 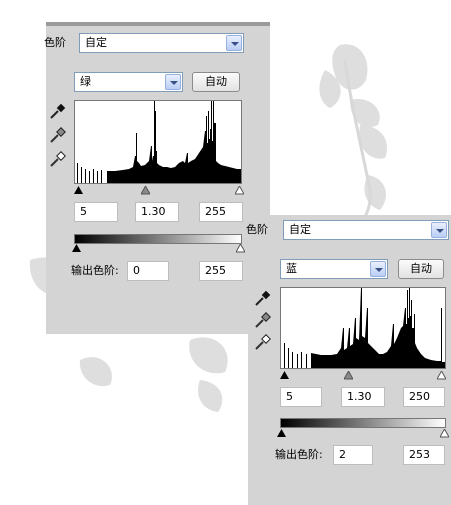 I want to click on output-black-field: 0, so click(x=148, y=271).